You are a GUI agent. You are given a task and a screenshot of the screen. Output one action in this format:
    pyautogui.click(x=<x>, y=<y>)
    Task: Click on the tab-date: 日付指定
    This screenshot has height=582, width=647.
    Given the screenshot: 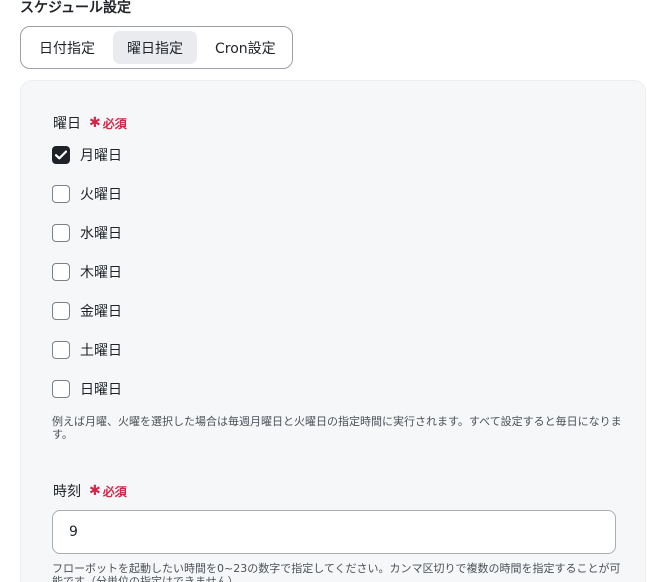 What is the action you would take?
    pyautogui.click(x=67, y=47)
    